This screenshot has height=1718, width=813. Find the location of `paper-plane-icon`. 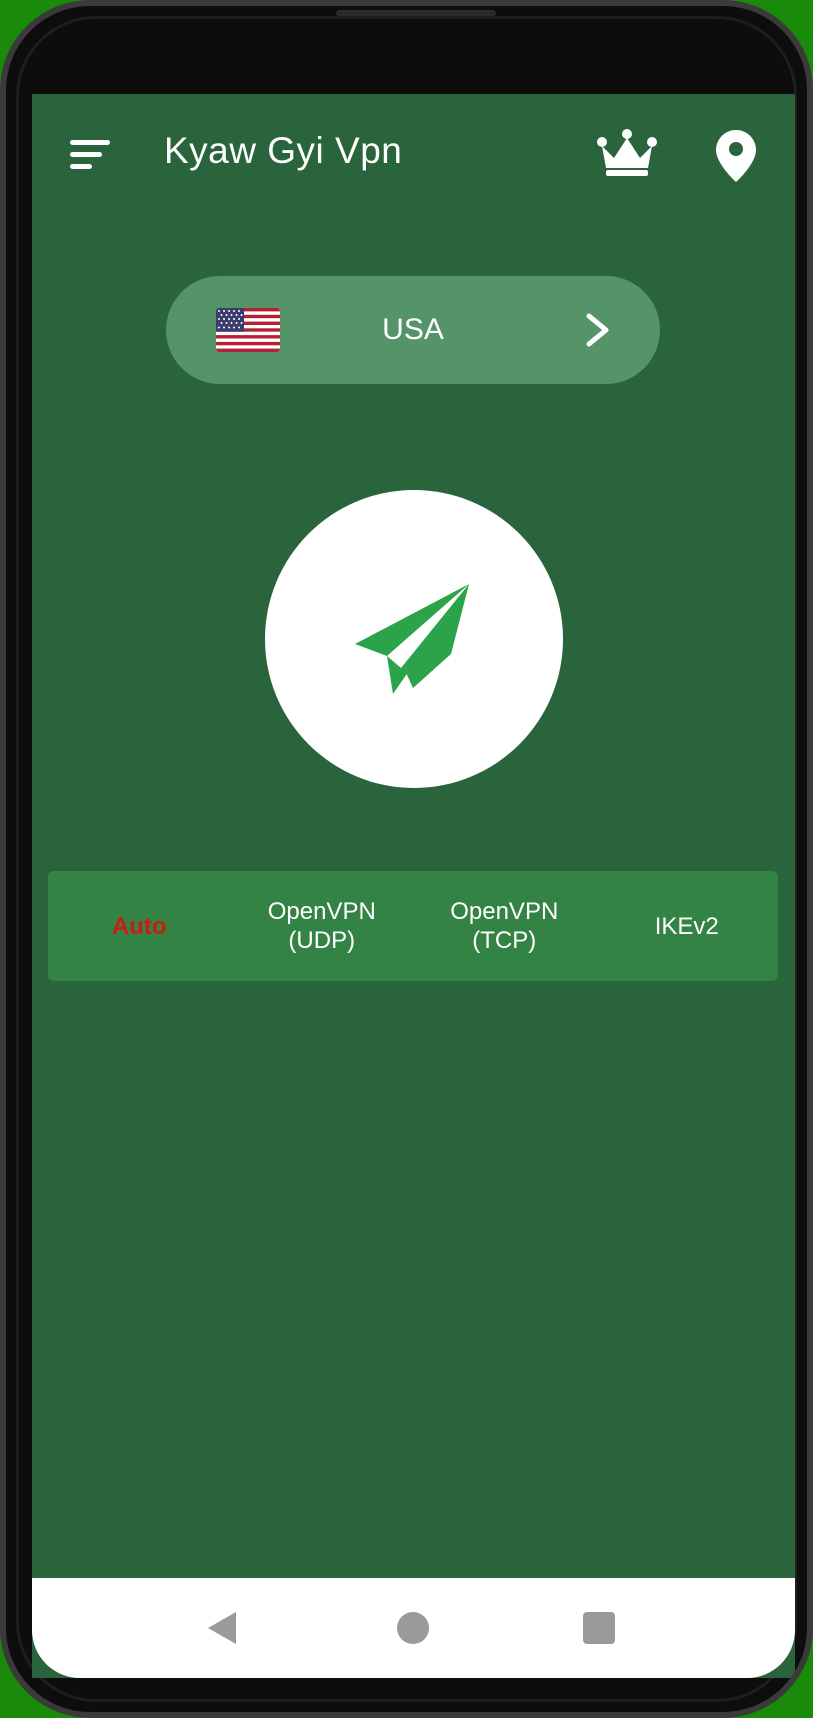

paper-plane-icon is located at coordinates (414, 639).